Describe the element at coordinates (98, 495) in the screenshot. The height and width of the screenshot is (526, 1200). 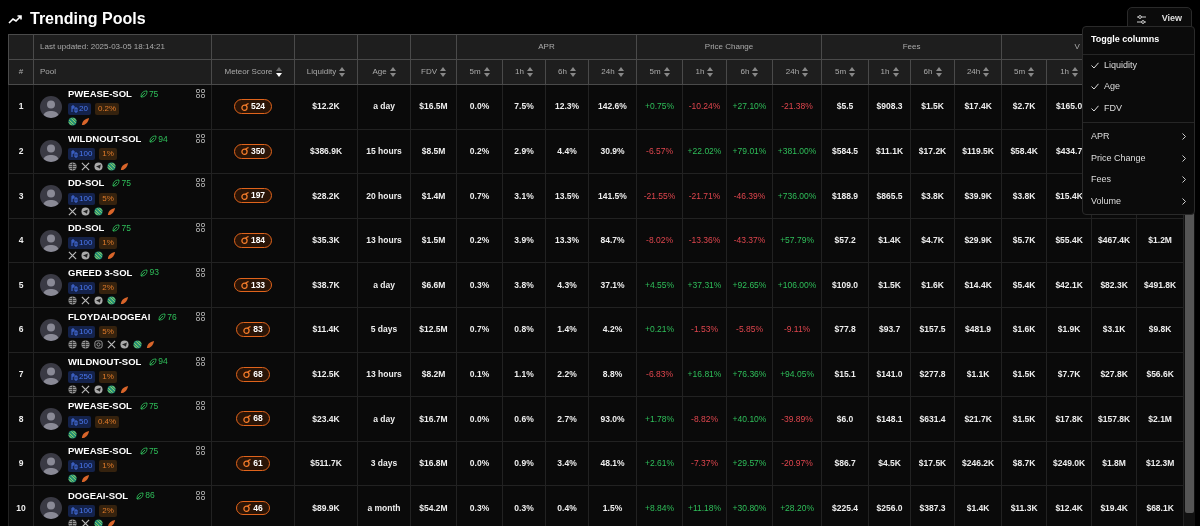
I see `pool-name: DOGEAI-SOL` at that location.